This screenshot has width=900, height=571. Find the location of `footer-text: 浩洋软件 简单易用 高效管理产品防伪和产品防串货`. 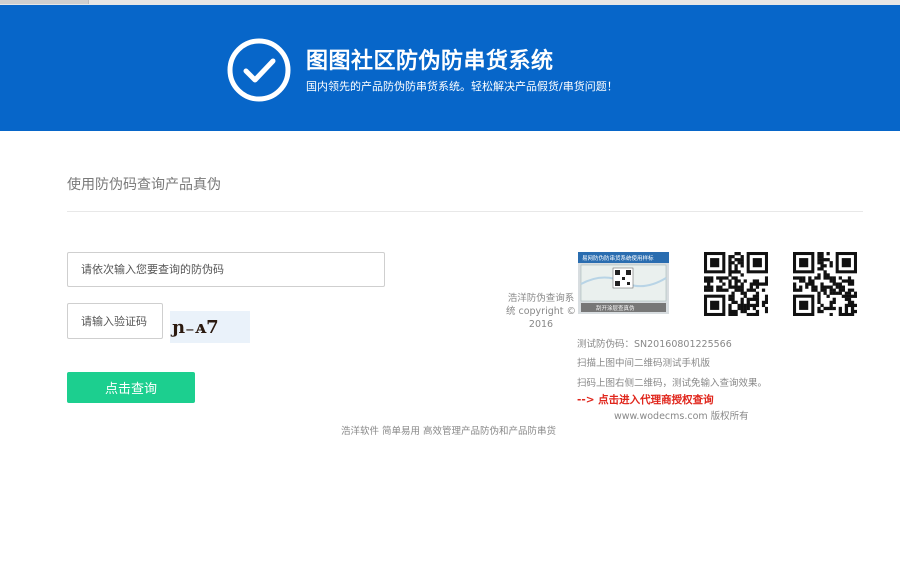

footer-text: 浩洋软件 简单易用 高效管理产品防伪和产品防串货 is located at coordinates (449, 431).